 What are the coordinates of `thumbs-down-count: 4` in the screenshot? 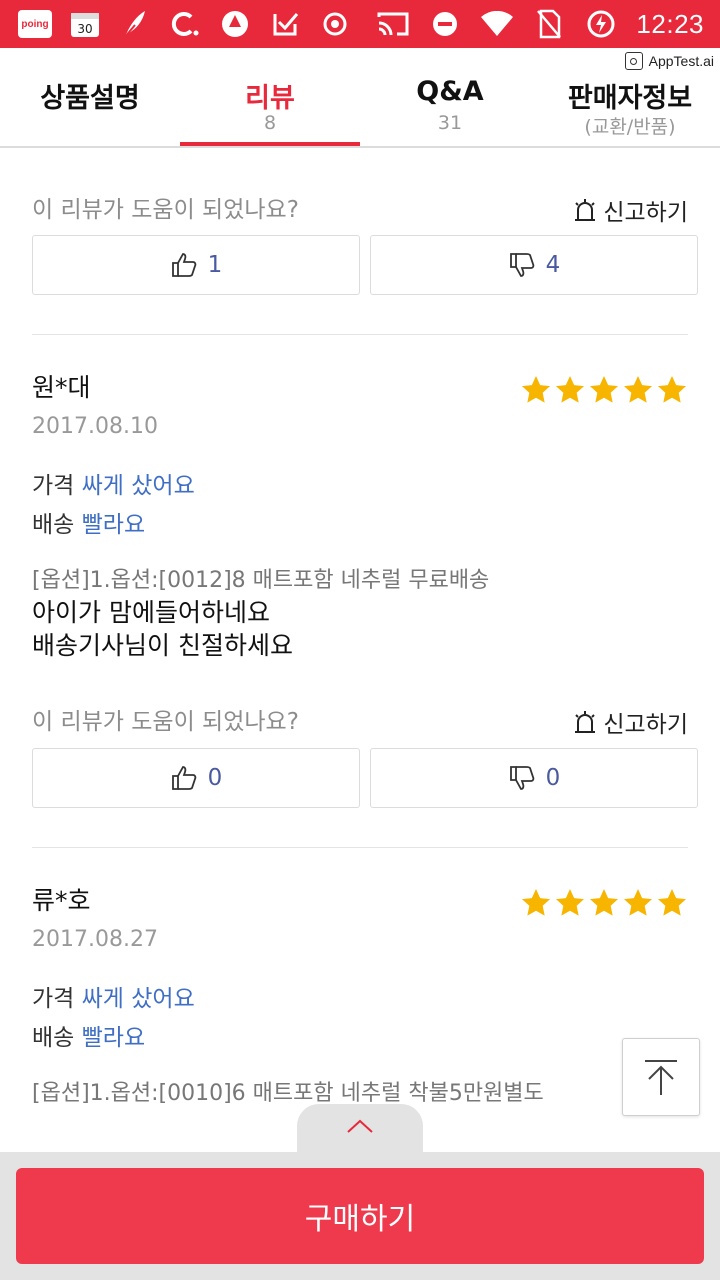 It's located at (553, 265).